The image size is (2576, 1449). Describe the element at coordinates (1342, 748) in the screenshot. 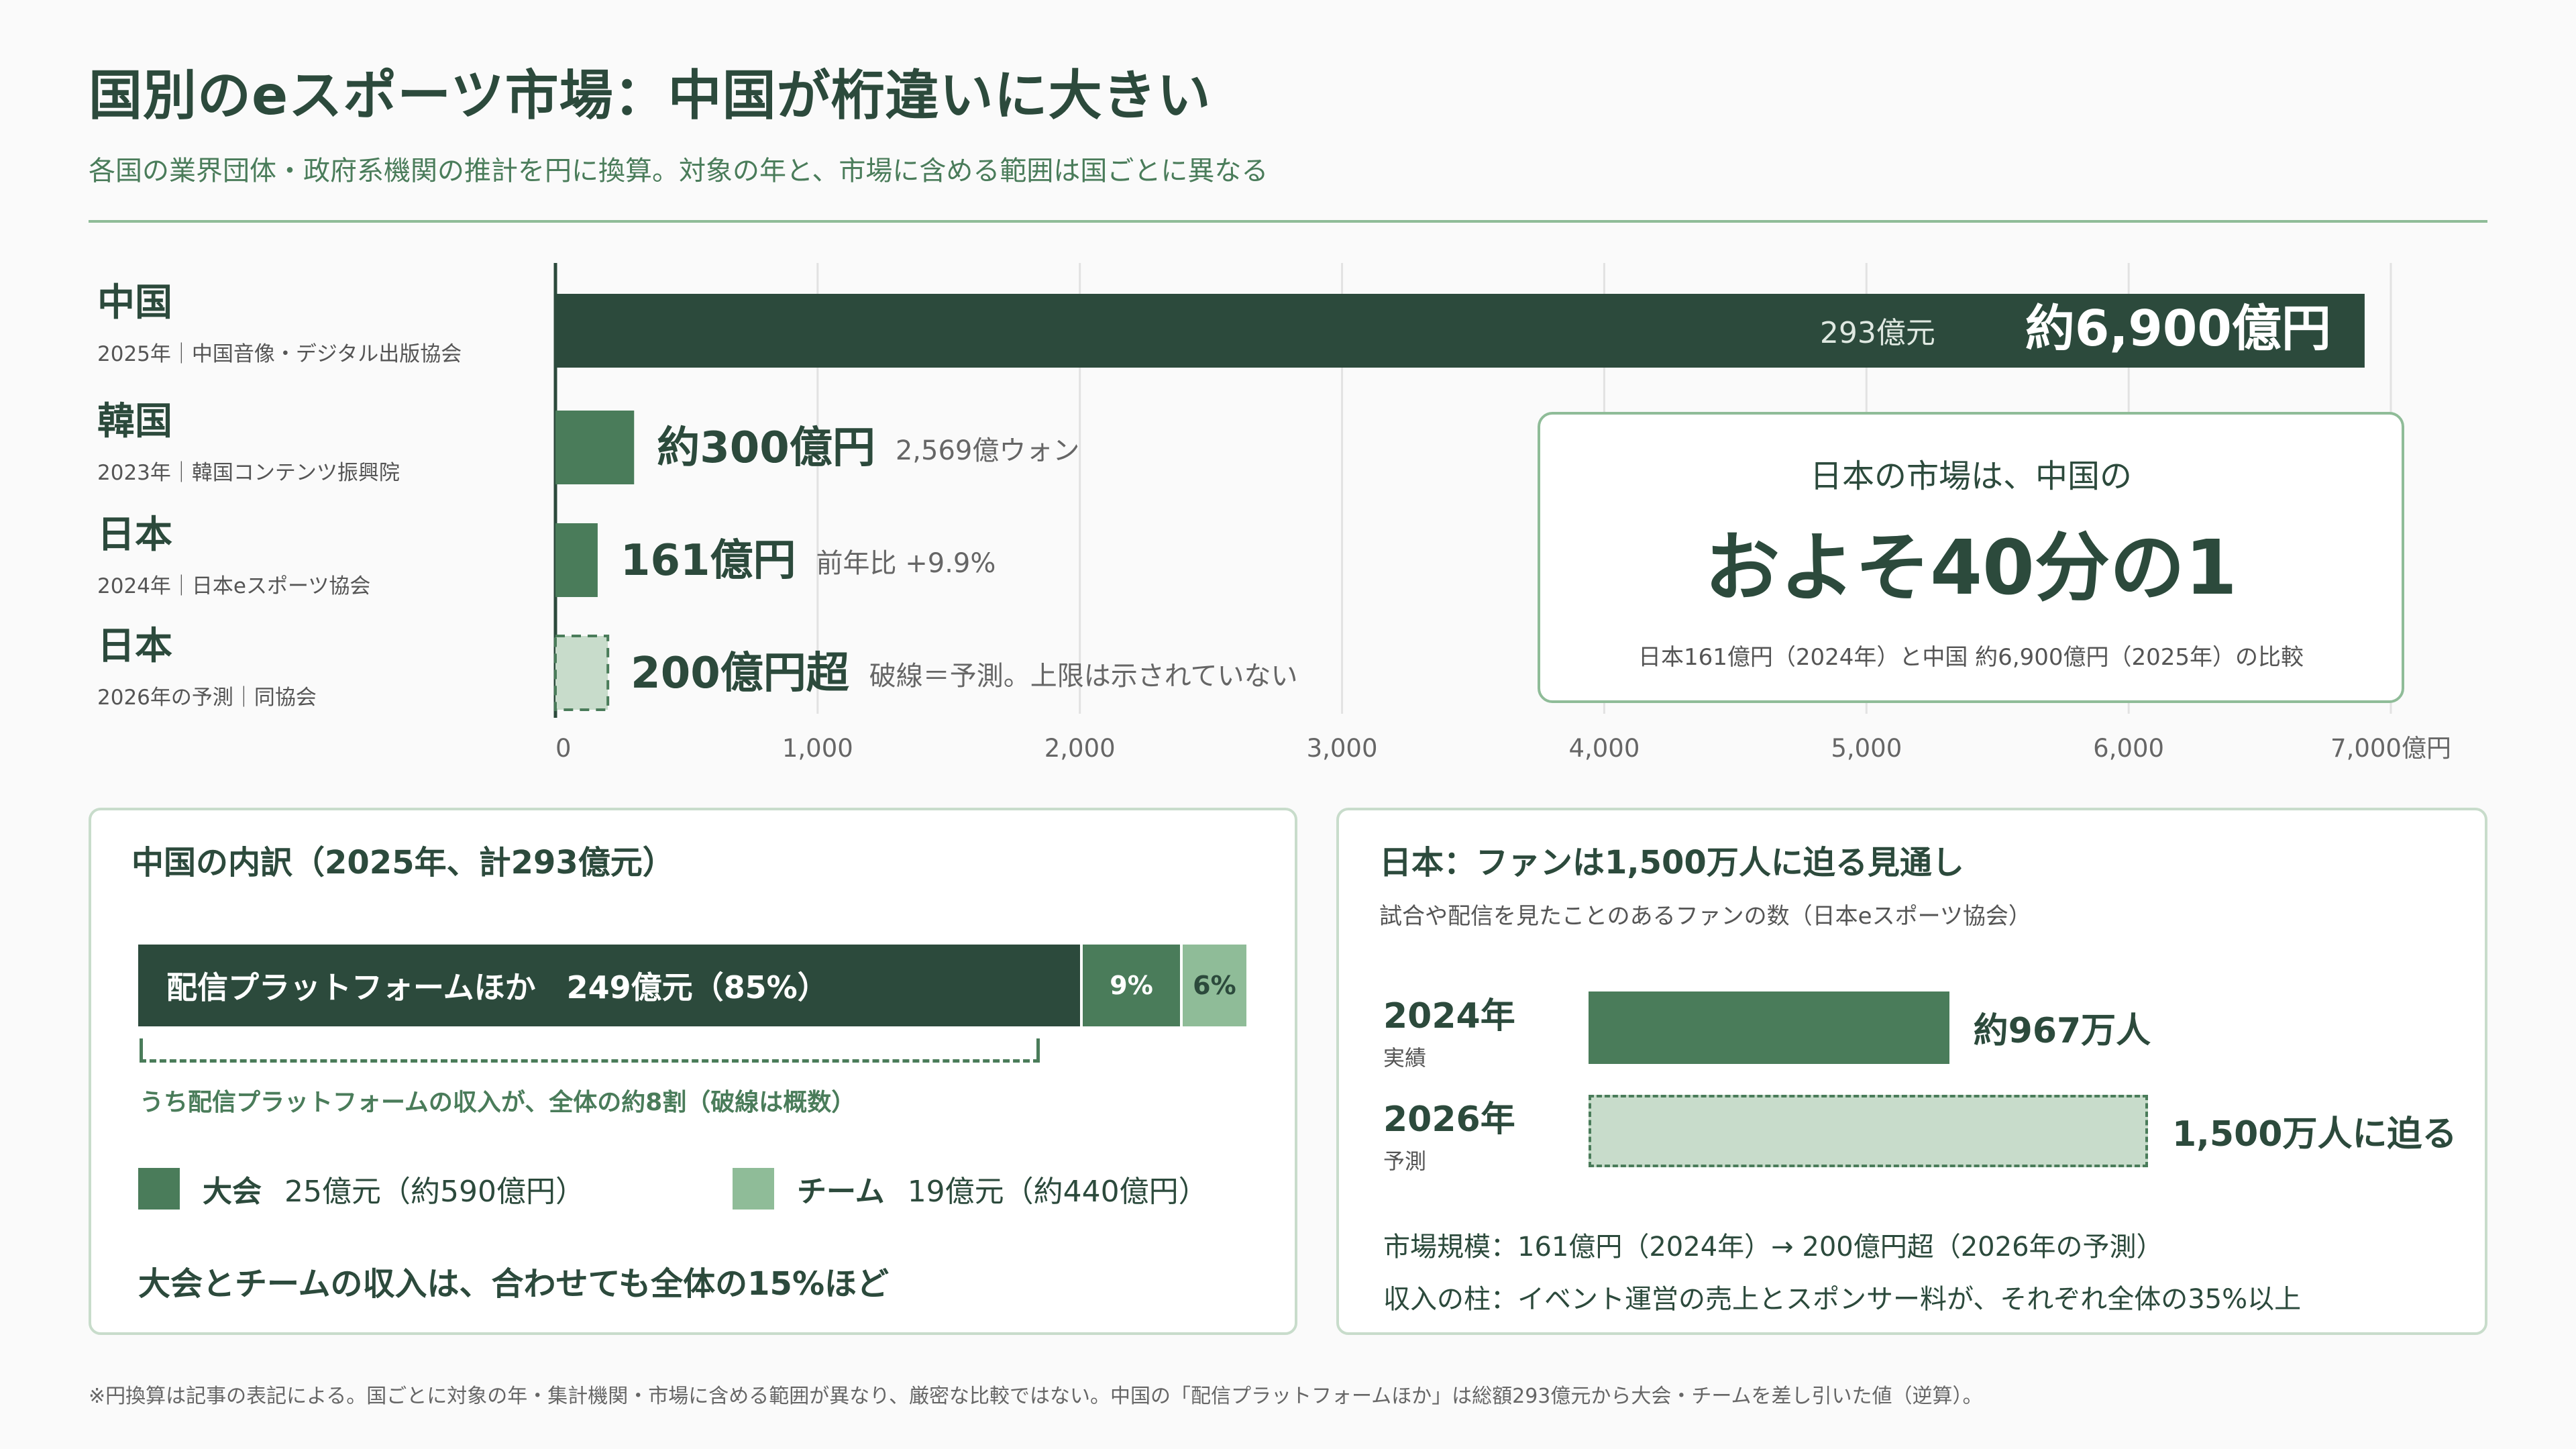

I see `x-tick-label: 3,000` at that location.